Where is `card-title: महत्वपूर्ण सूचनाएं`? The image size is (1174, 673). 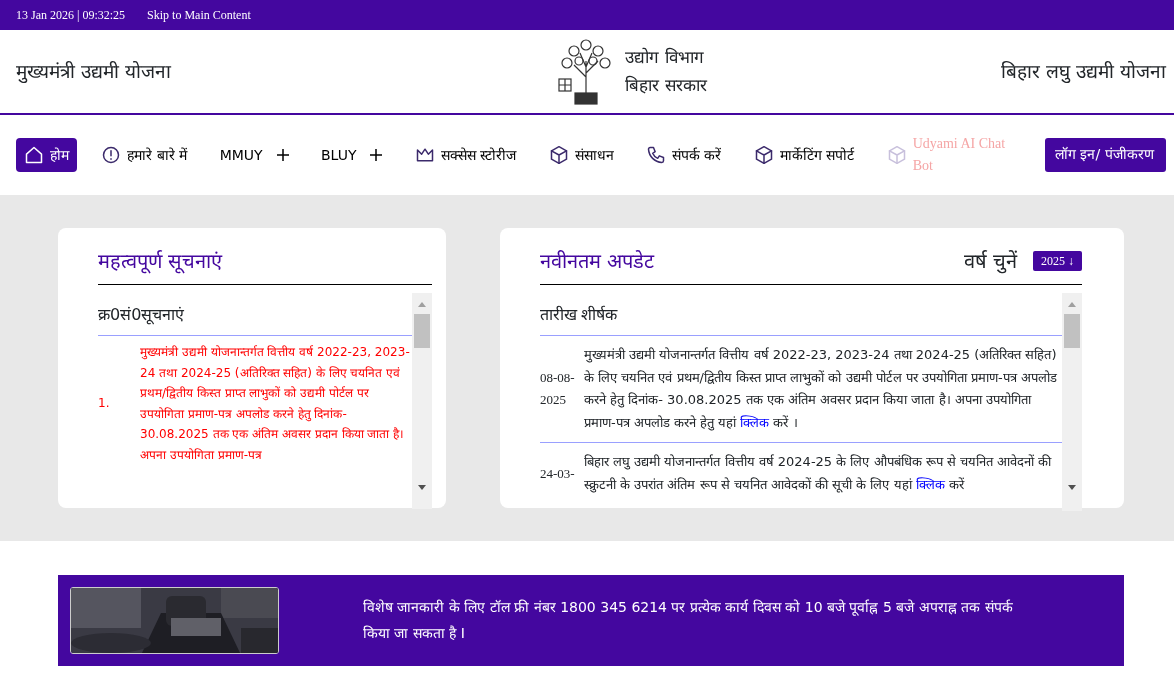
card-title: महत्वपूर्ण सूचनाएं is located at coordinates (265, 265).